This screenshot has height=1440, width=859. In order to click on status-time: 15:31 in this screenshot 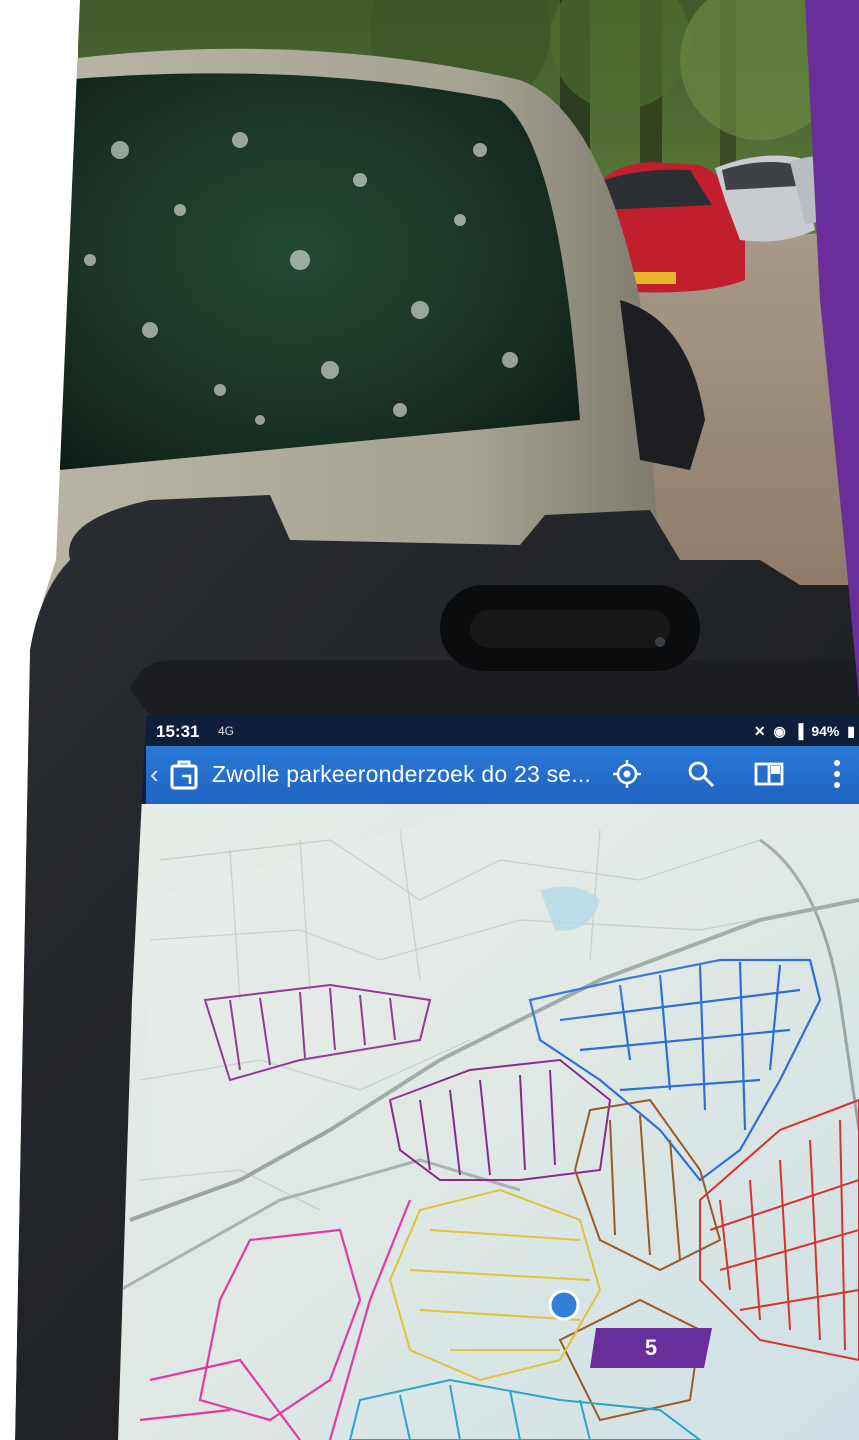, I will do `click(178, 731)`.